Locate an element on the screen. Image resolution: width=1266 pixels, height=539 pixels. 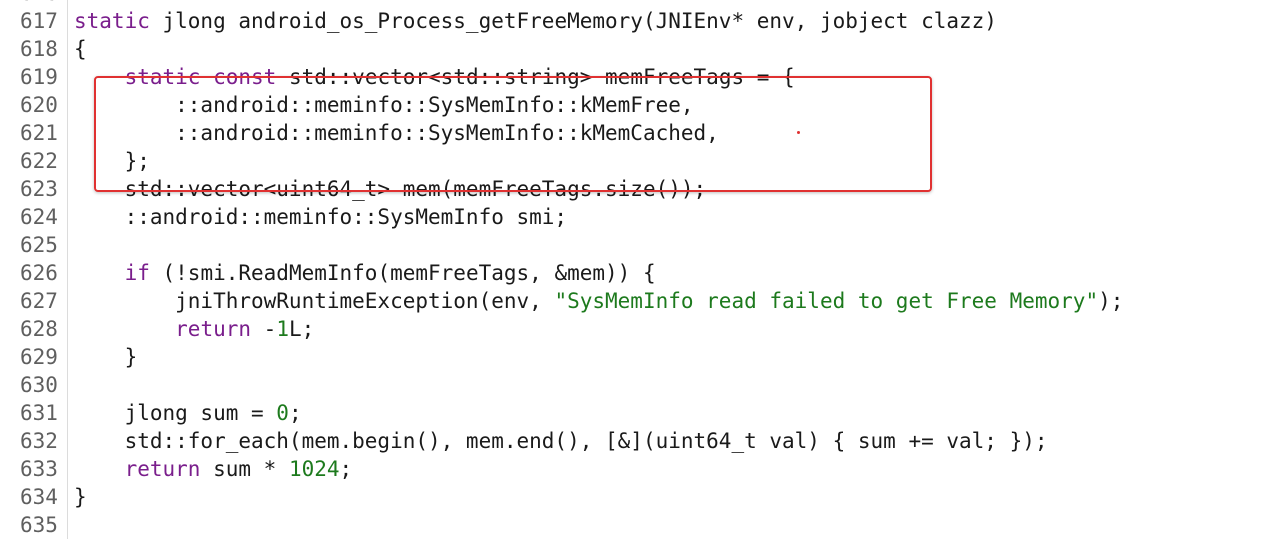
code-line: 622 }; is located at coordinates (633, 161).